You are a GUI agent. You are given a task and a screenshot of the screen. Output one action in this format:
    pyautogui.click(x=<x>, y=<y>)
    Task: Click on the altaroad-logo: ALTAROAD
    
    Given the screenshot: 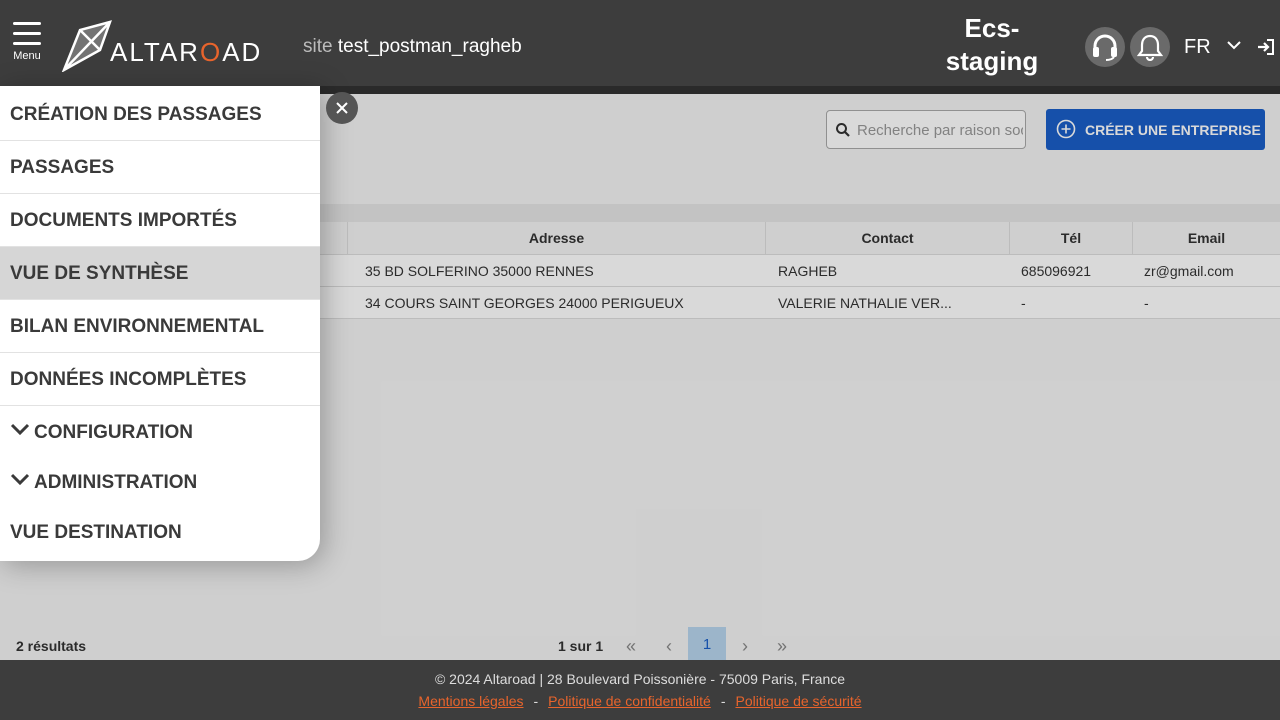 What is the action you would take?
    pyautogui.click(x=170, y=46)
    